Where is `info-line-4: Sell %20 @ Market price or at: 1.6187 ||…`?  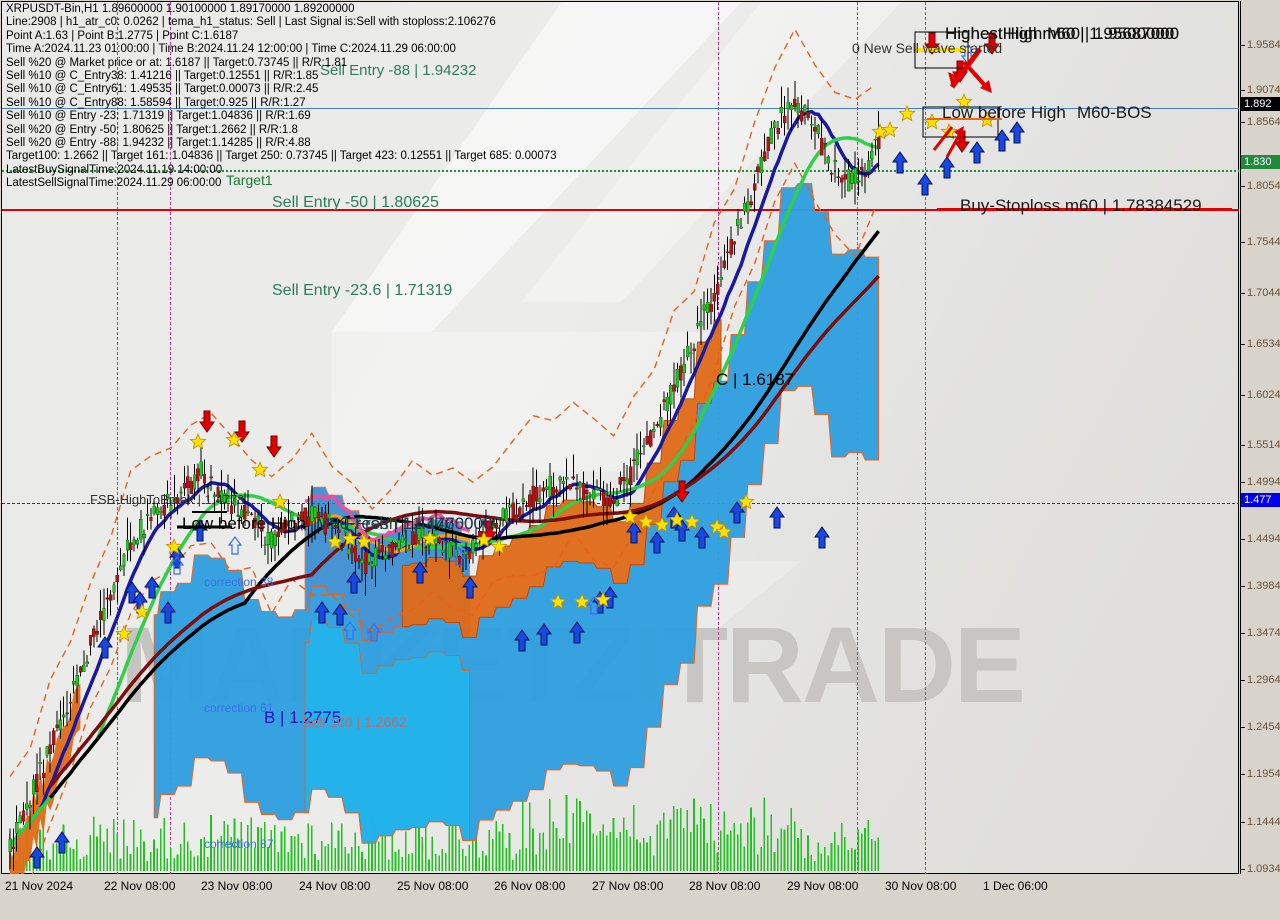 info-line-4: Sell %20 @ Market price or at: 1.6187 ||… is located at coordinates (177, 62).